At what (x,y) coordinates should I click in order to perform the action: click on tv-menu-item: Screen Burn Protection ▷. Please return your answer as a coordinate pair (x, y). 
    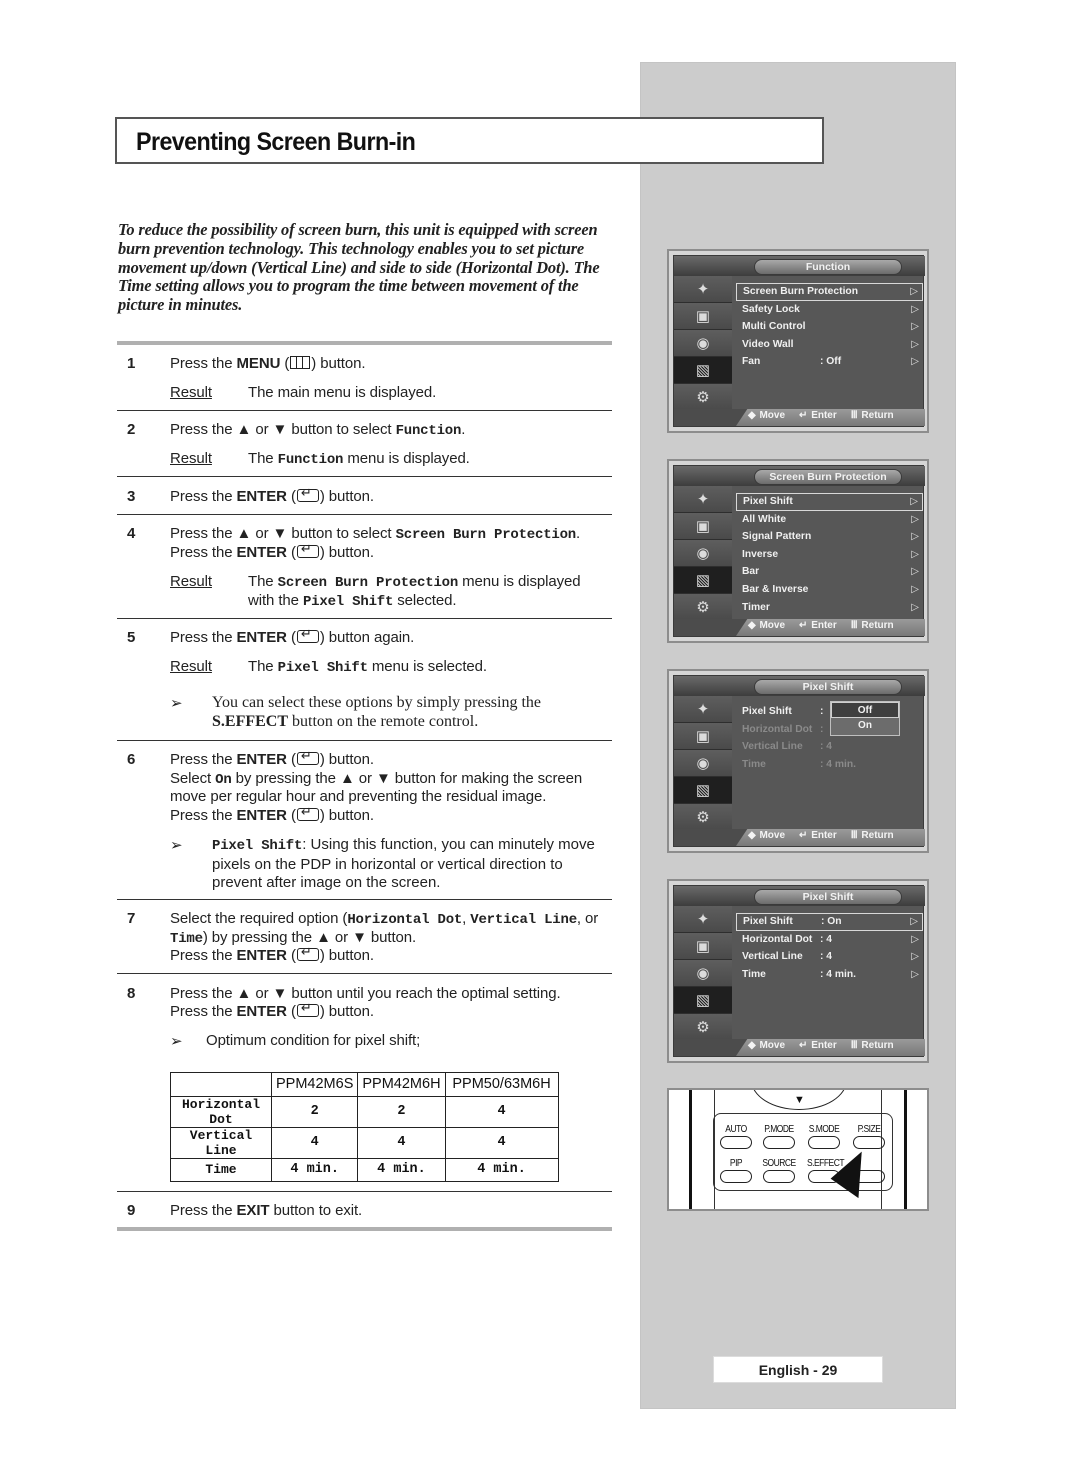
    Looking at the image, I should click on (829, 292).